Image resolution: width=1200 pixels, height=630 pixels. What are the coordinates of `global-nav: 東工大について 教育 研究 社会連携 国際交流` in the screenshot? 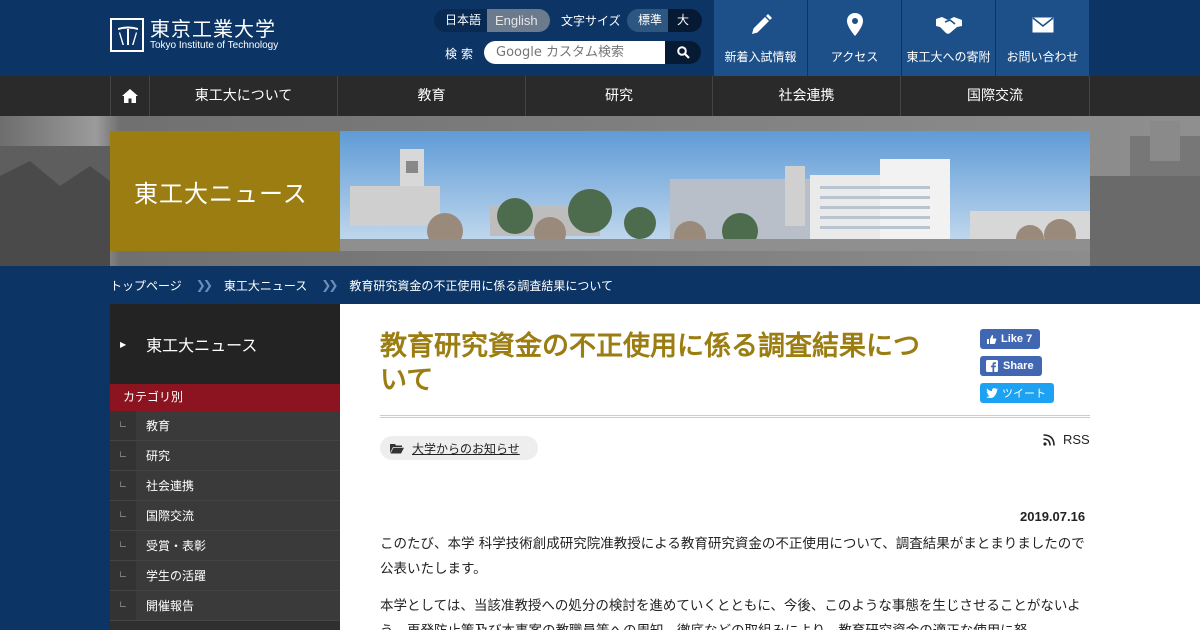 It's located at (600, 96).